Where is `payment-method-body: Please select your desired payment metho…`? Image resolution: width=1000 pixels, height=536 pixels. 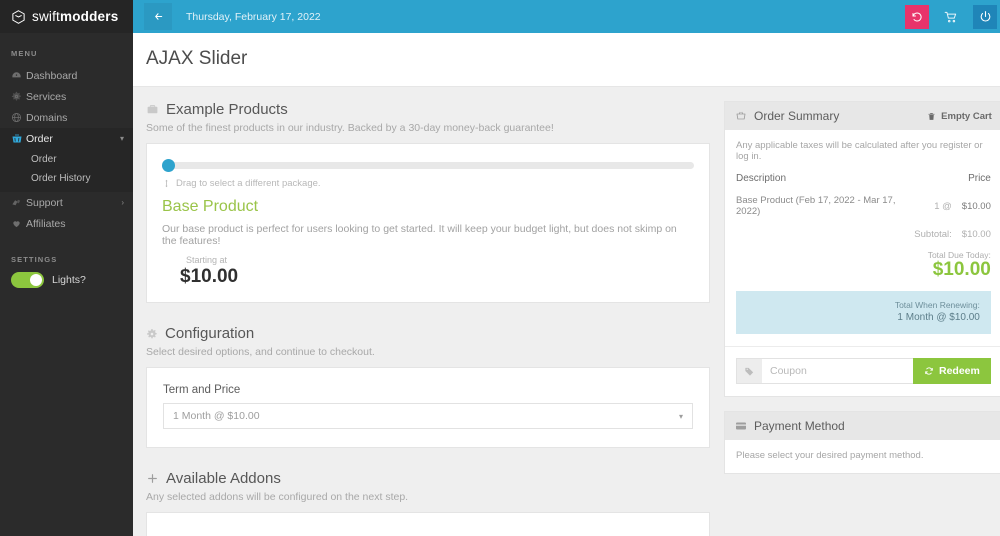
payment-method-body: Please select your desired payment metho… is located at coordinates (862, 456).